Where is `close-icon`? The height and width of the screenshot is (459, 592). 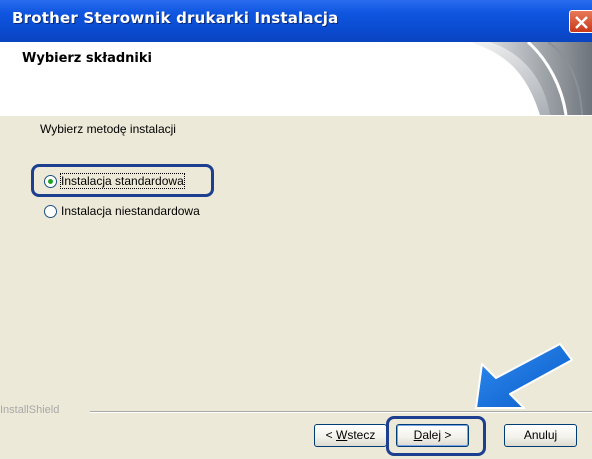 close-icon is located at coordinates (581, 22).